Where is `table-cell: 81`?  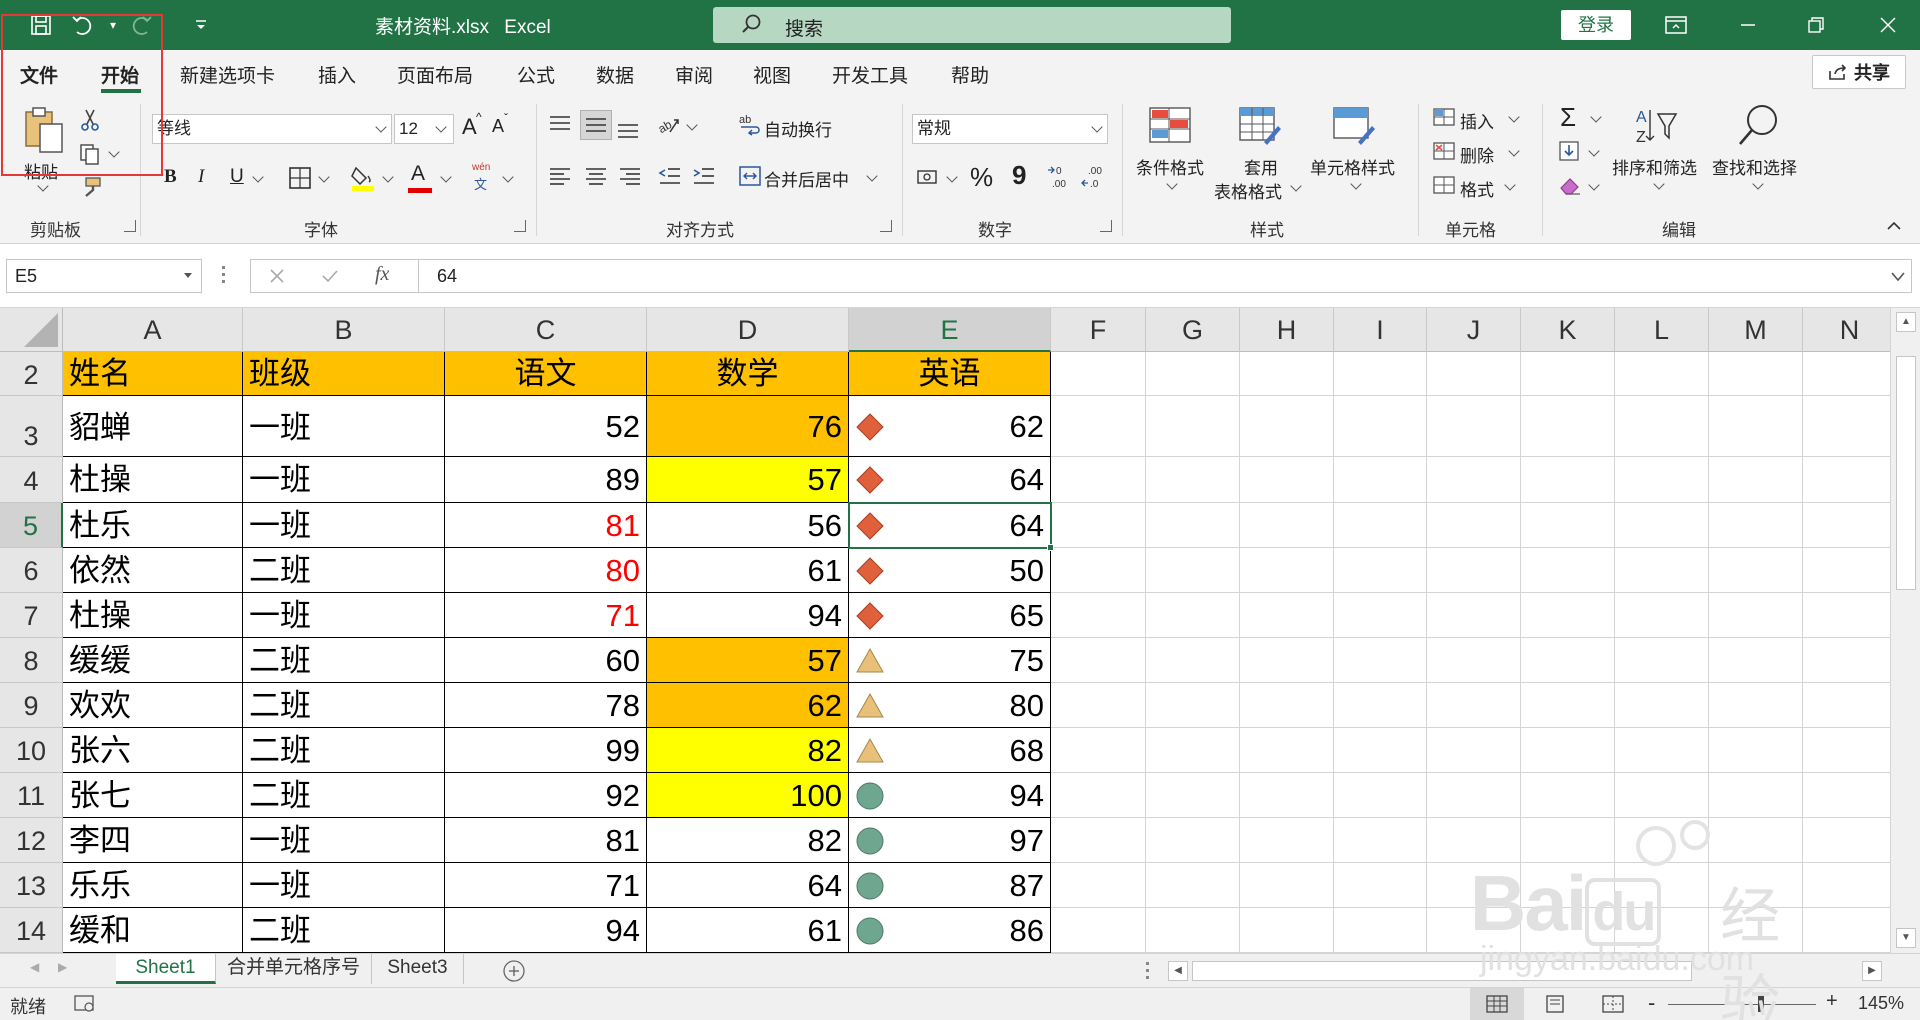
table-cell: 81 is located at coordinates (546, 840).